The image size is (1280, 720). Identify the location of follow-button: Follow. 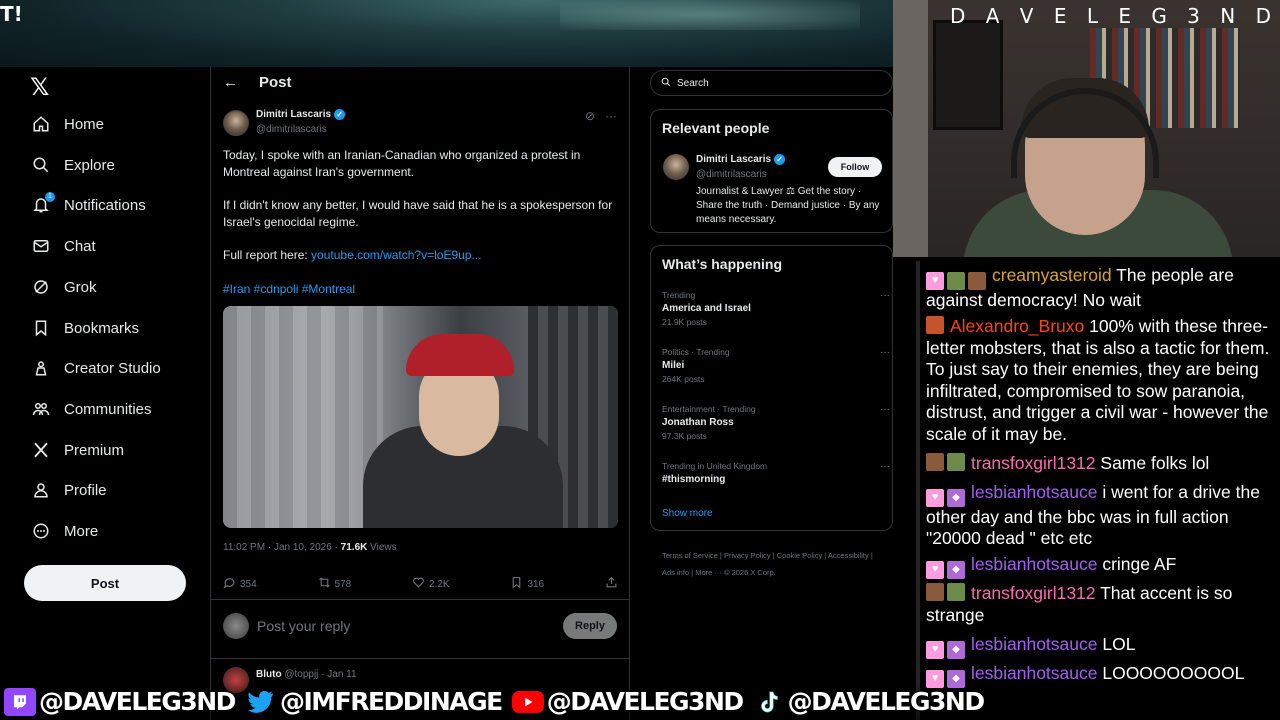
(855, 167).